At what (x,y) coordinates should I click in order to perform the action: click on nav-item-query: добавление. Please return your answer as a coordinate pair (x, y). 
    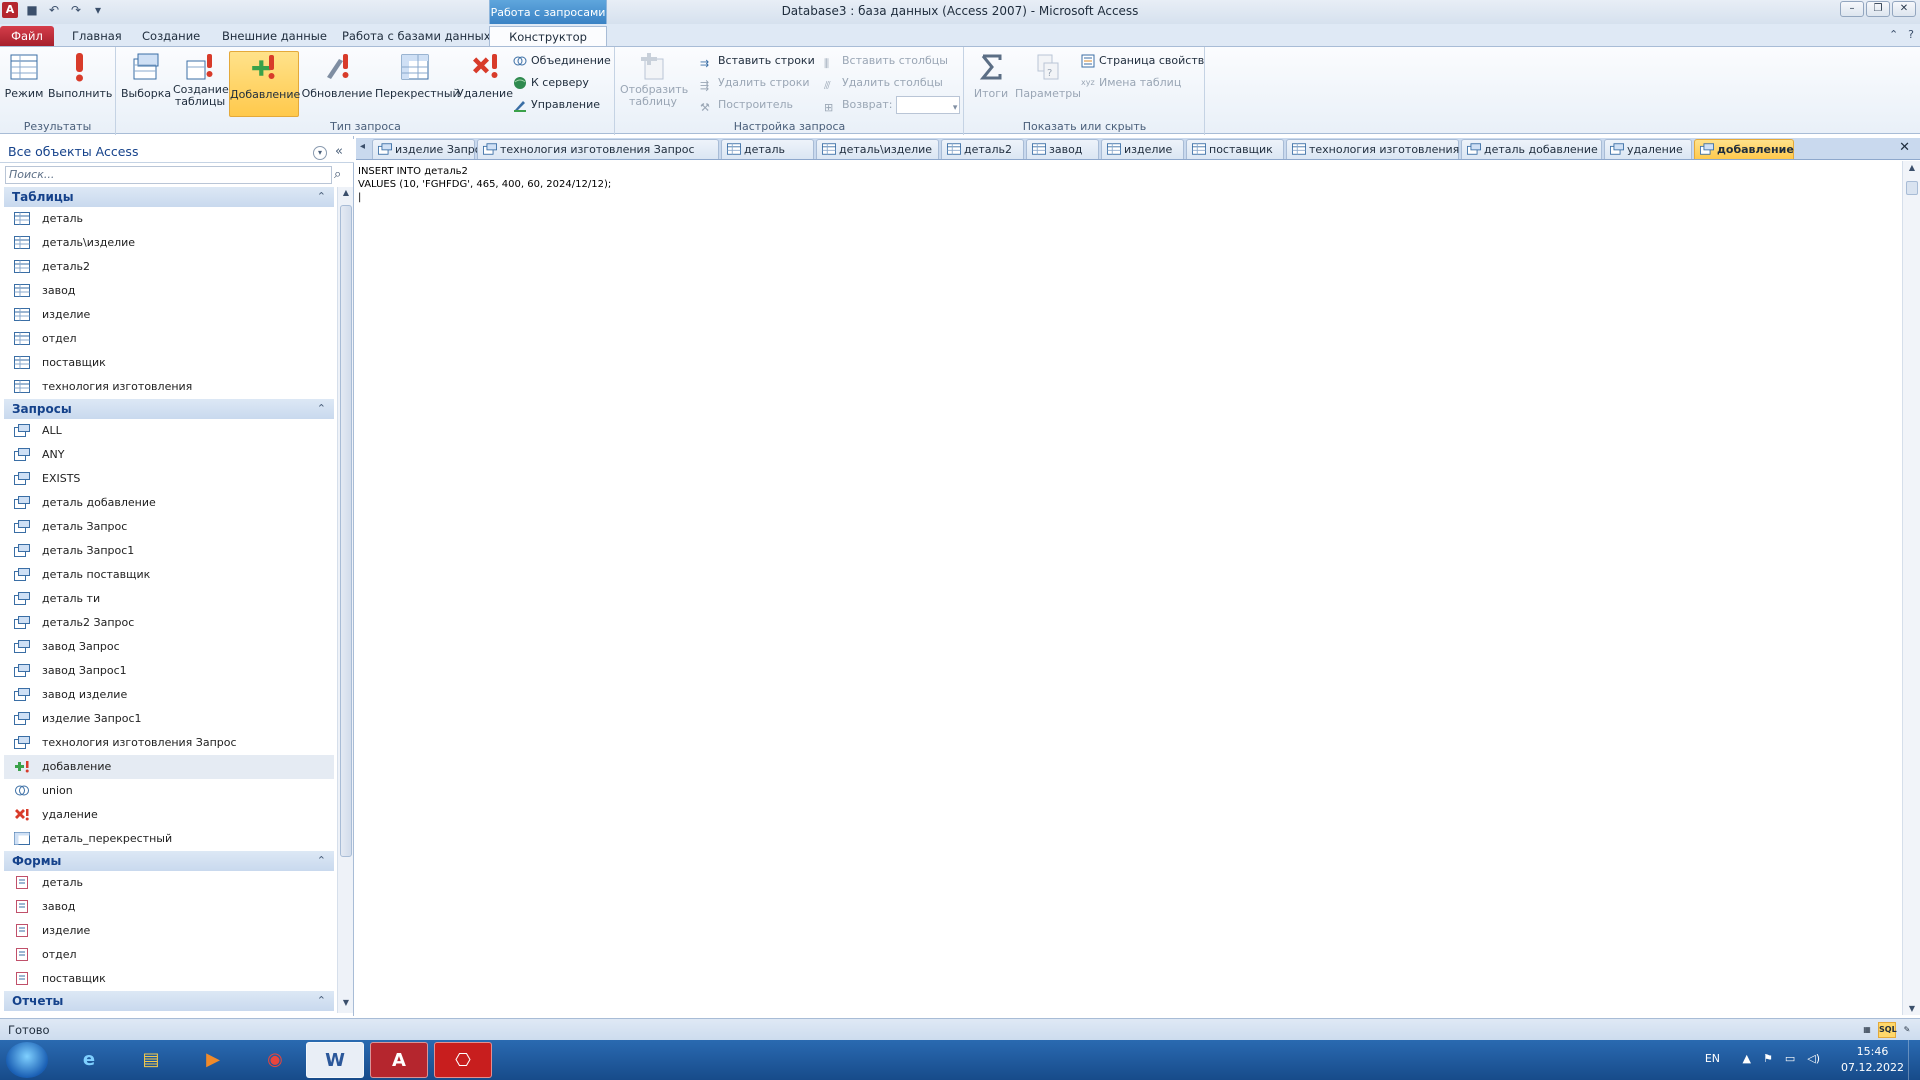
    Looking at the image, I should click on (169, 767).